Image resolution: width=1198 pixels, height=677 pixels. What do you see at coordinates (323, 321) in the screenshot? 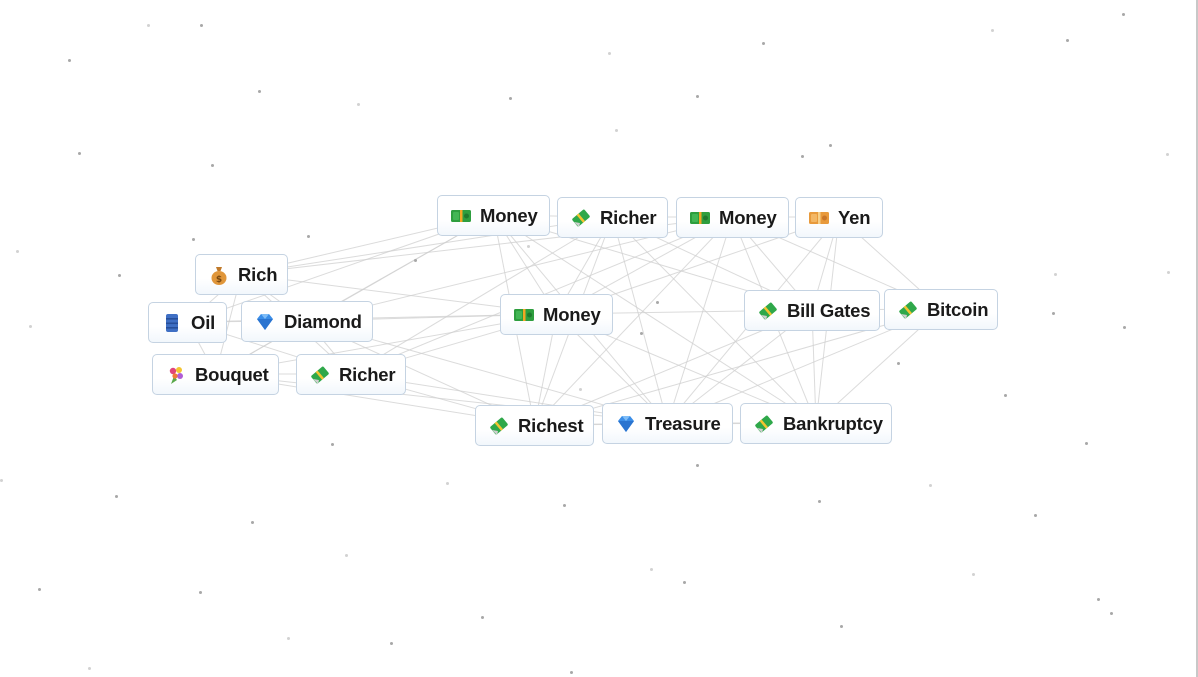
I see `element-label: Diamond` at bounding box center [323, 321].